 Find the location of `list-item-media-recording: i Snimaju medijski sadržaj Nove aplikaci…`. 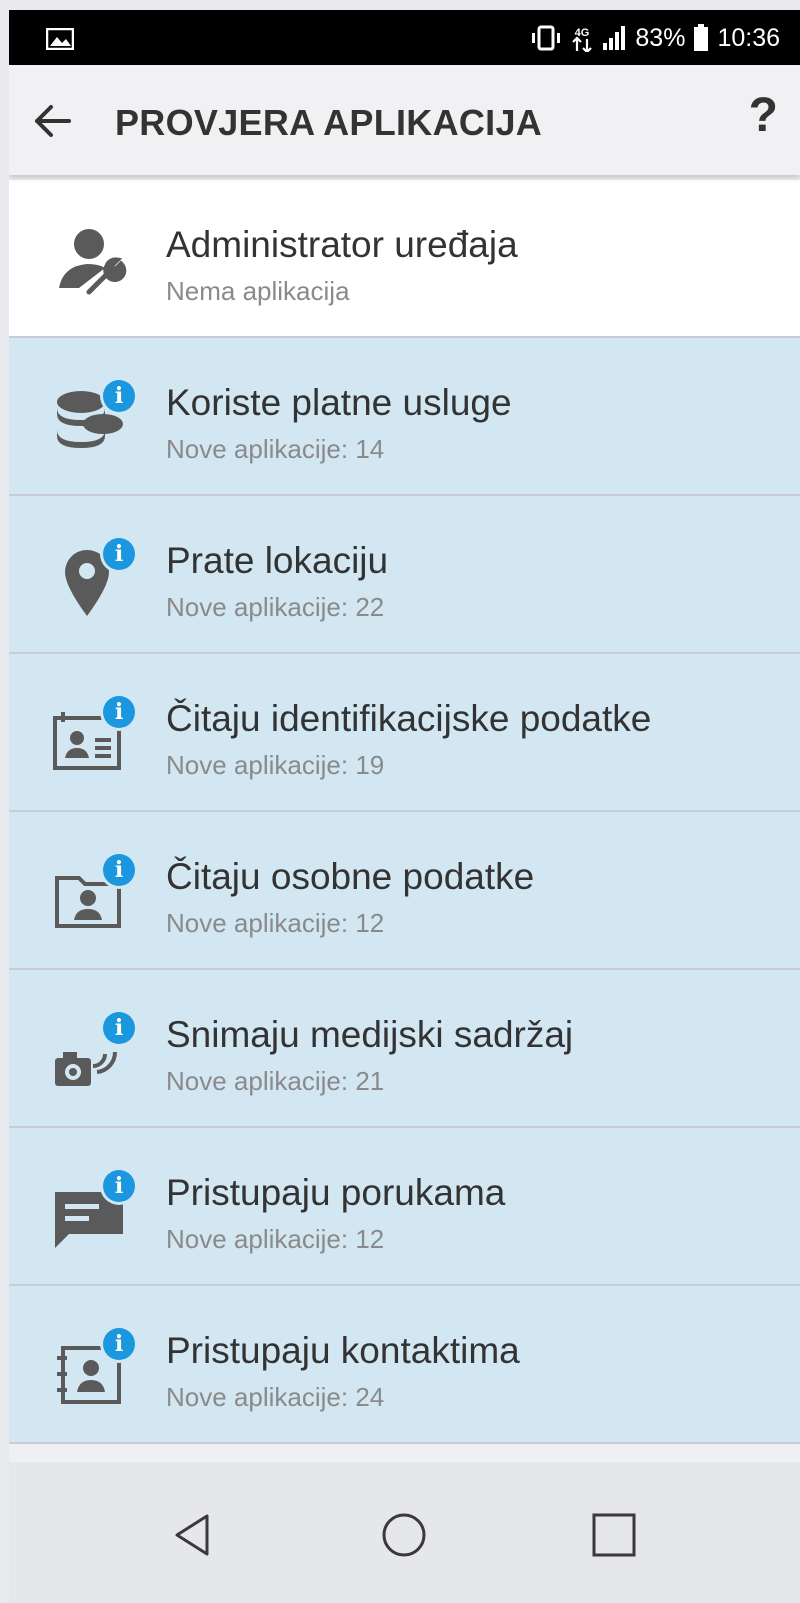

list-item-media-recording: i Snimaju medijski sadržaj Nove aplikaci… is located at coordinates (404, 1049).